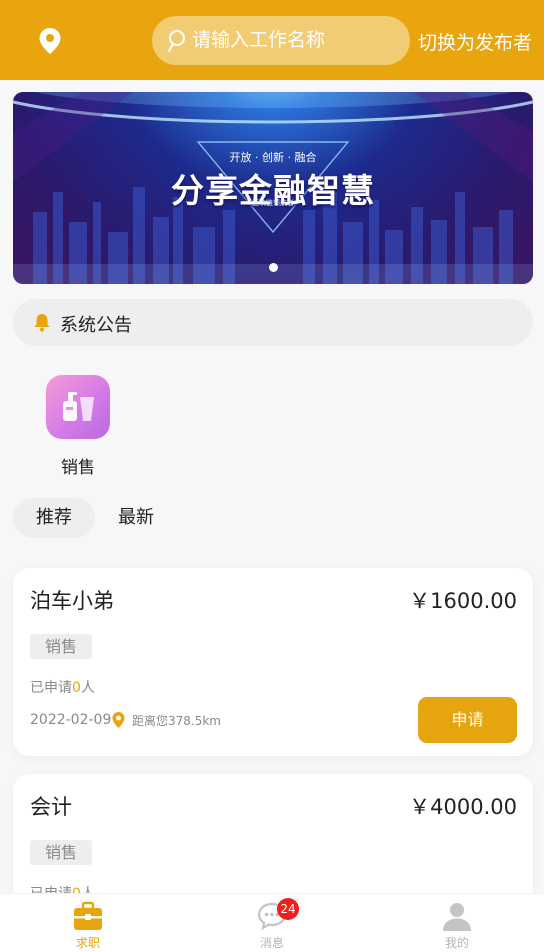  Describe the element at coordinates (87, 943) in the screenshot. I see `tabbar-label: 求职` at that location.